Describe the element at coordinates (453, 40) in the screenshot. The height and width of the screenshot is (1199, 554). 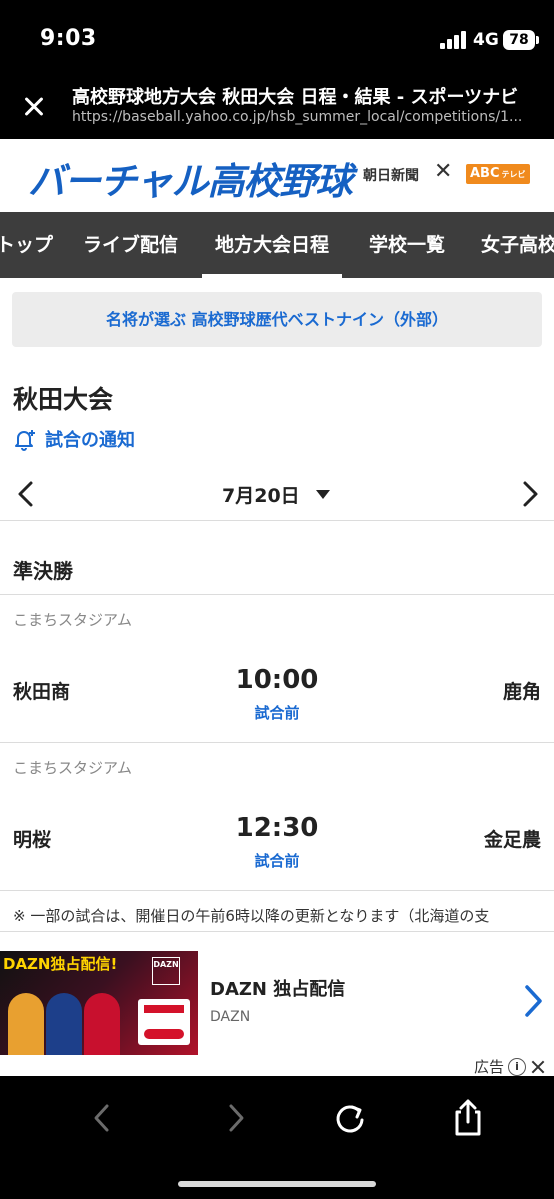
I see `cellular-signal-icon` at that location.